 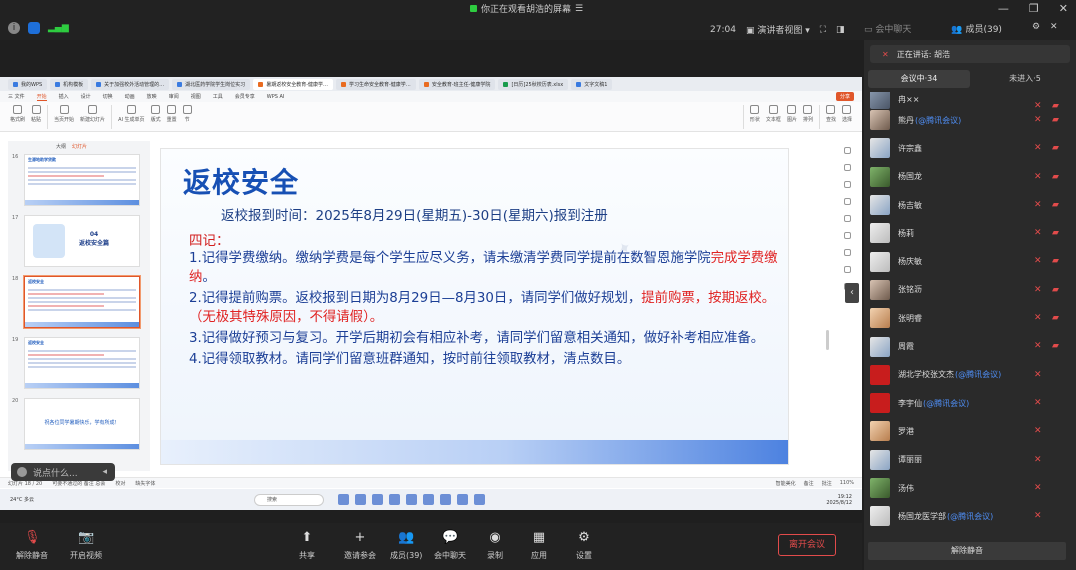 What do you see at coordinates (218, 96) in the screenshot?
I see `menu-item: 工具` at bounding box center [218, 96].